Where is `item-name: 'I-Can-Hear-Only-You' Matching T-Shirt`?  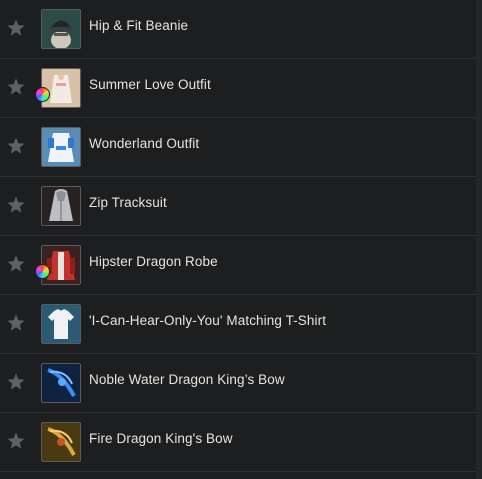 item-name: 'I-Can-Hear-Only-You' Matching T-Shirt is located at coordinates (208, 320).